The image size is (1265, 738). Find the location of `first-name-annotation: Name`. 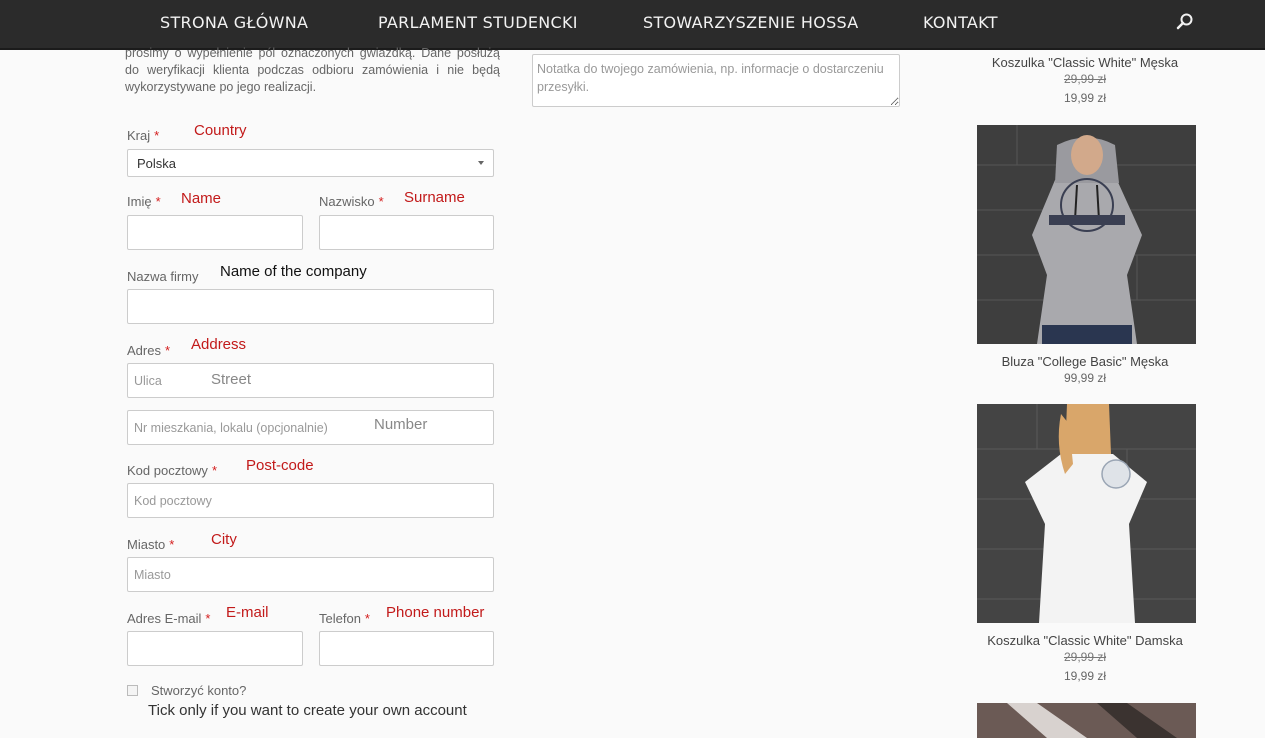

first-name-annotation: Name is located at coordinates (201, 198).